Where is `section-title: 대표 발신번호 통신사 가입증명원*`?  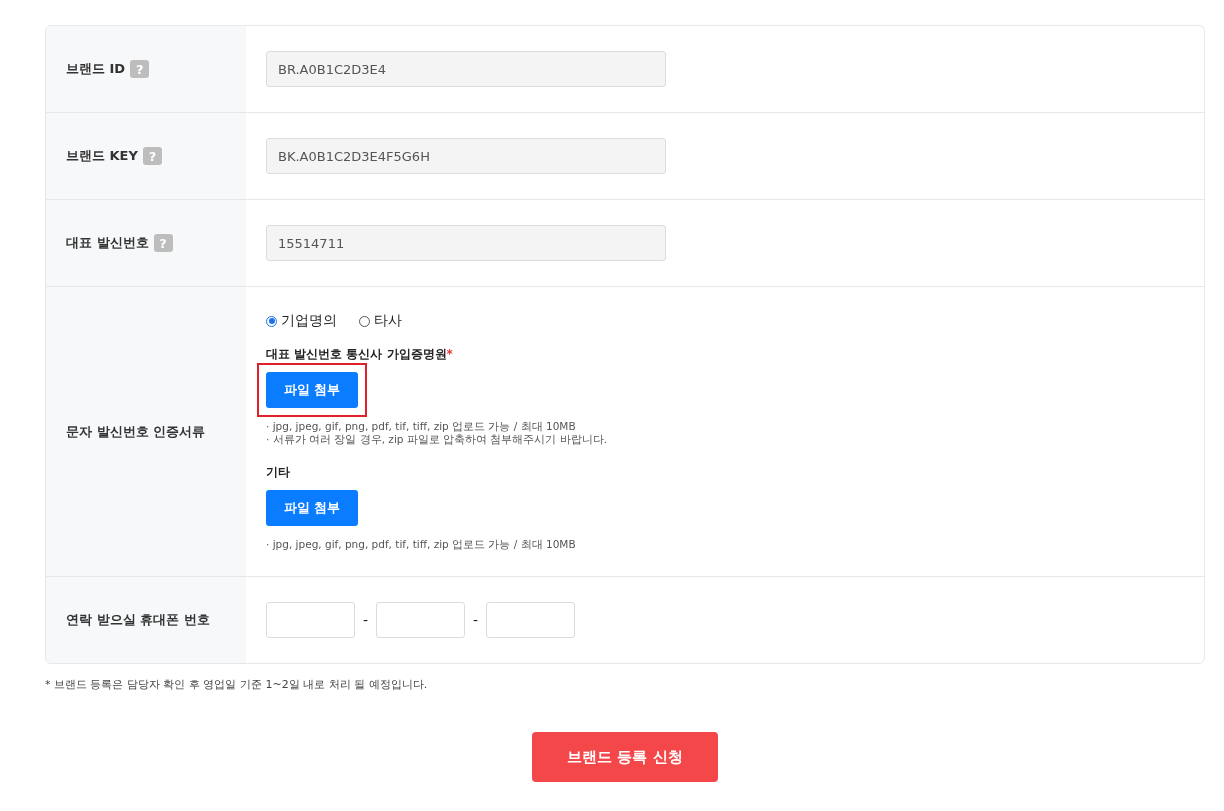
section-title: 대표 발신번호 통신사 가입증명원* is located at coordinates (360, 354).